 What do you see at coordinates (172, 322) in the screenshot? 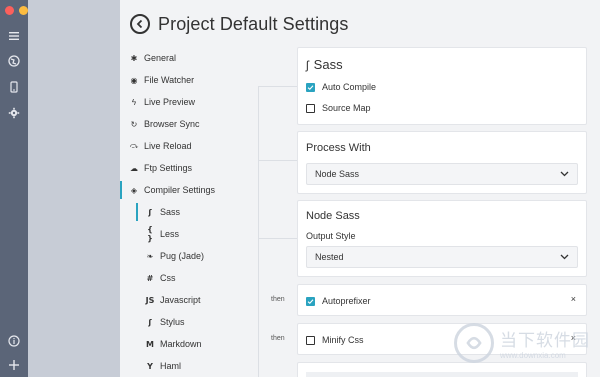
I see `nav-item-label: Stylus` at bounding box center [172, 322].